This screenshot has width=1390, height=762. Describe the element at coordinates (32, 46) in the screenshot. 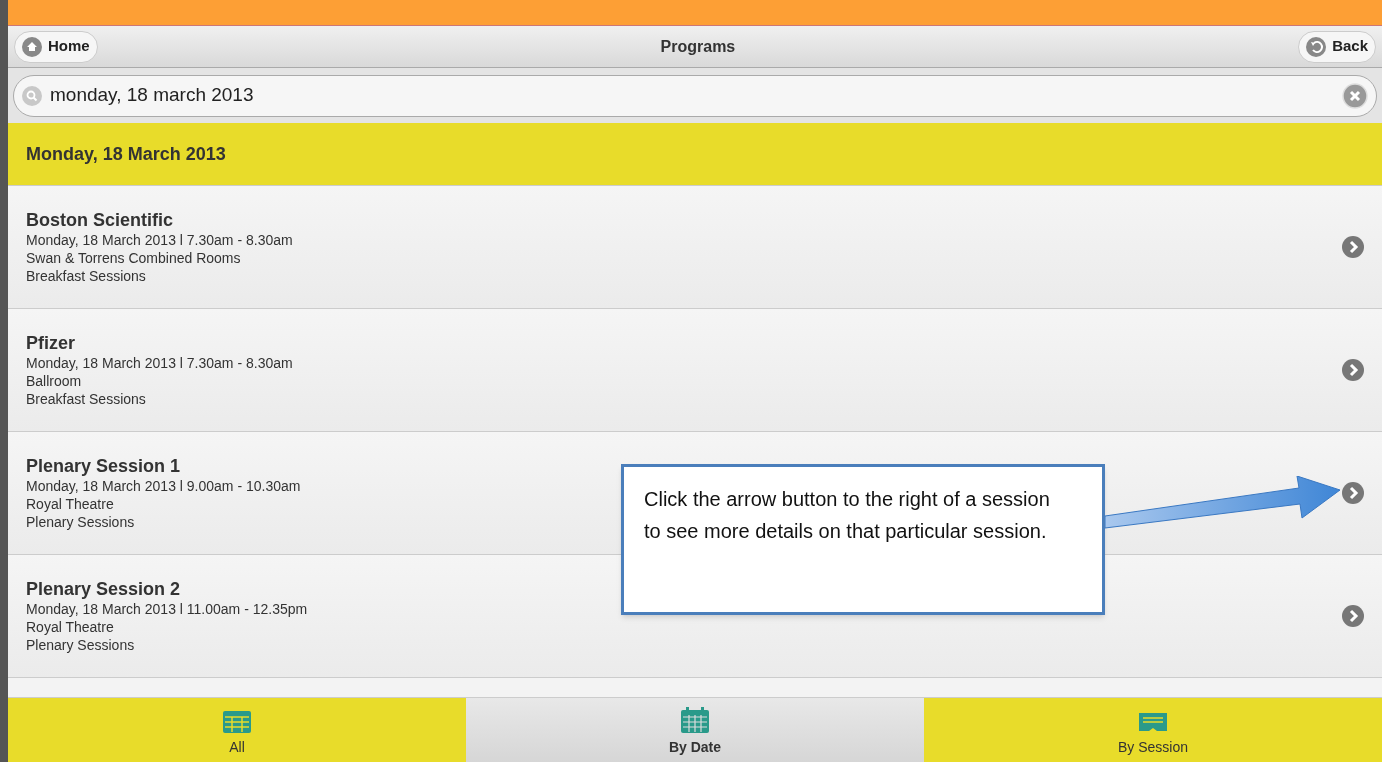

I see `home-icon` at that location.